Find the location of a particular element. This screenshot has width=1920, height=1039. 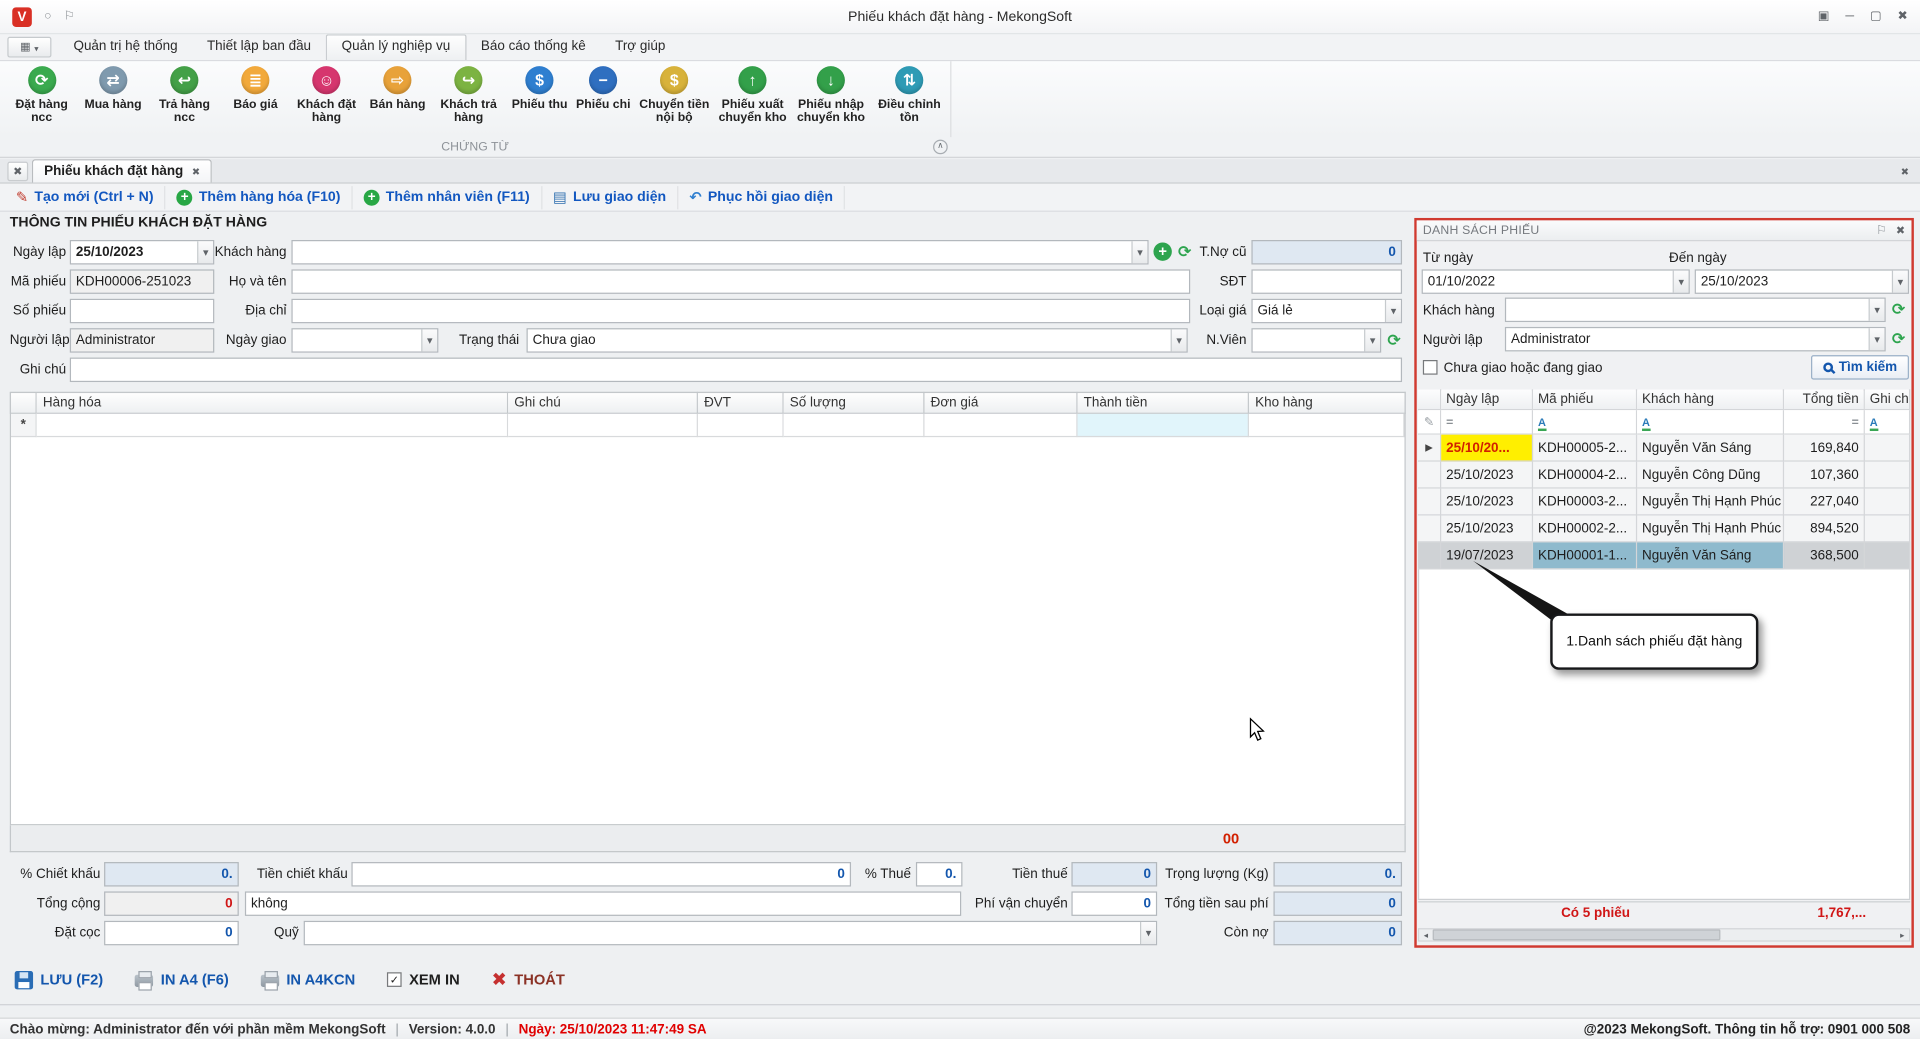

toolbar-button: ↶ Phục hồi giao diện is located at coordinates (762, 197).